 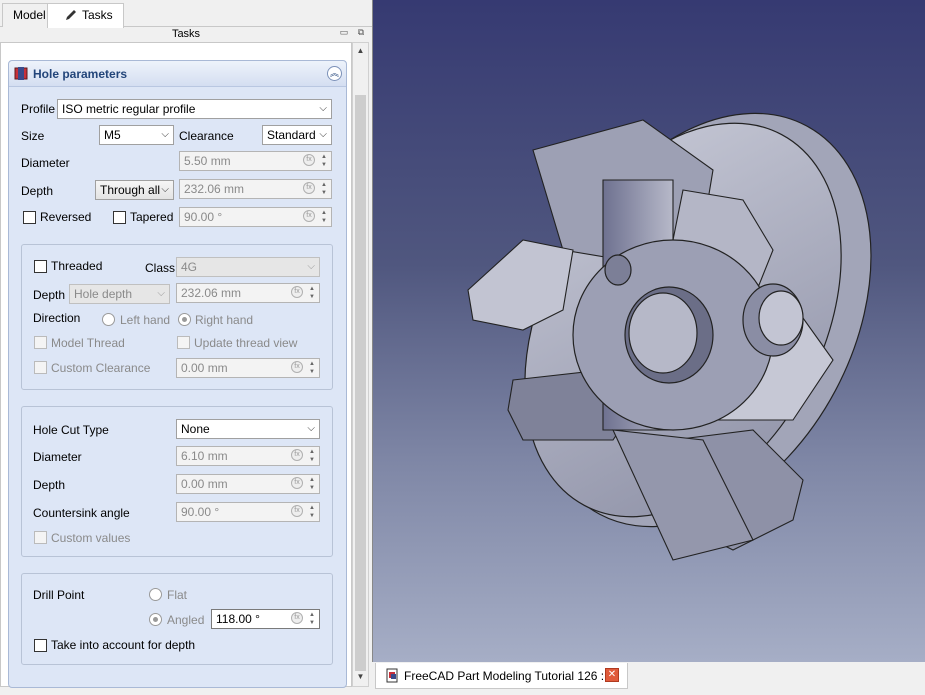 What do you see at coordinates (248, 456) in the screenshot?
I see `cut-diameter-field: 6.10 mm fx ▲ ▼` at bounding box center [248, 456].